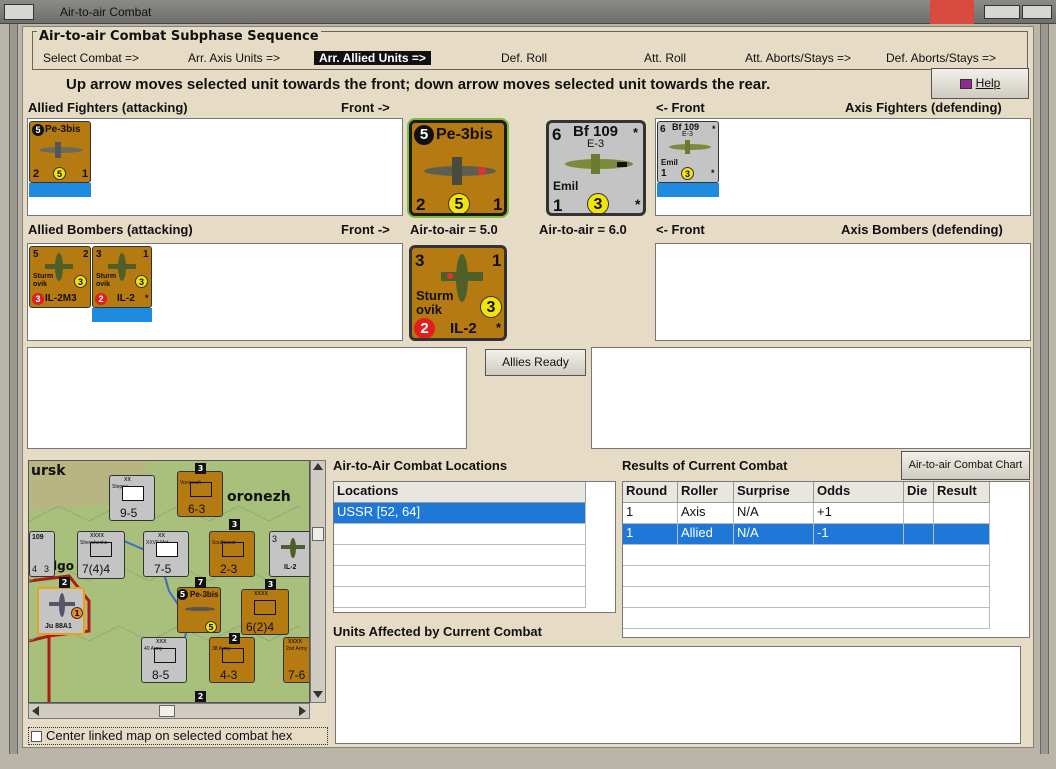  Describe the element at coordinates (859, 513) in the screenshot. I see `result-cell: +1` at that location.